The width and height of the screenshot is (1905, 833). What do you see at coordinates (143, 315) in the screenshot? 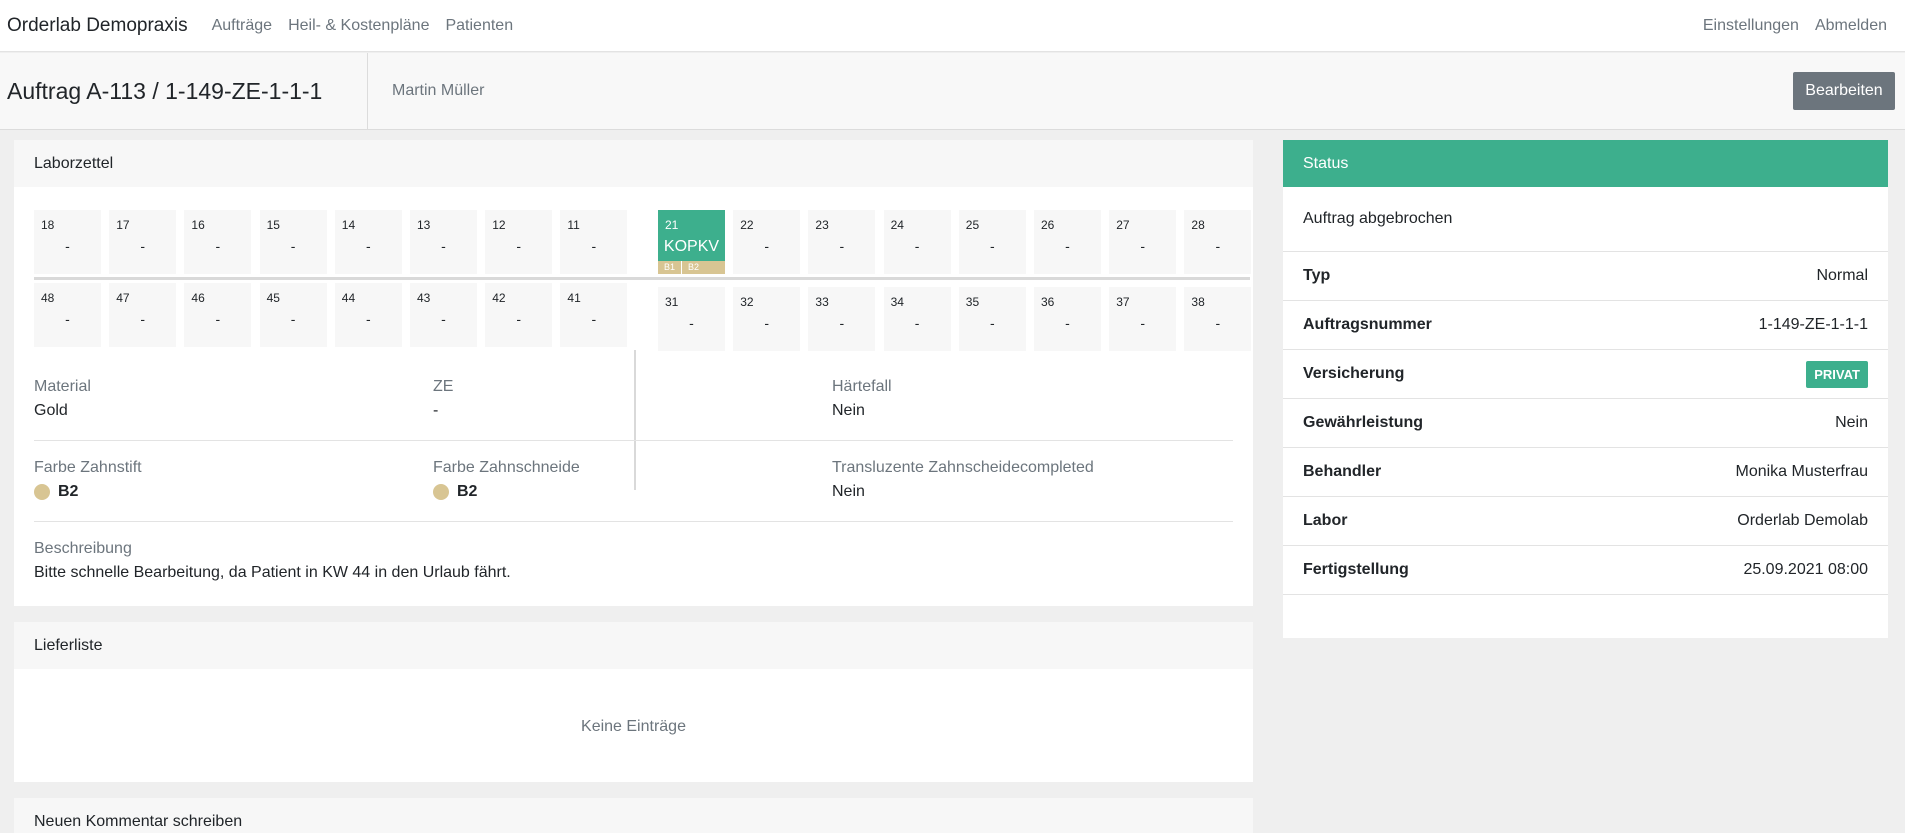
I see `tooth-47: 47-` at bounding box center [143, 315].